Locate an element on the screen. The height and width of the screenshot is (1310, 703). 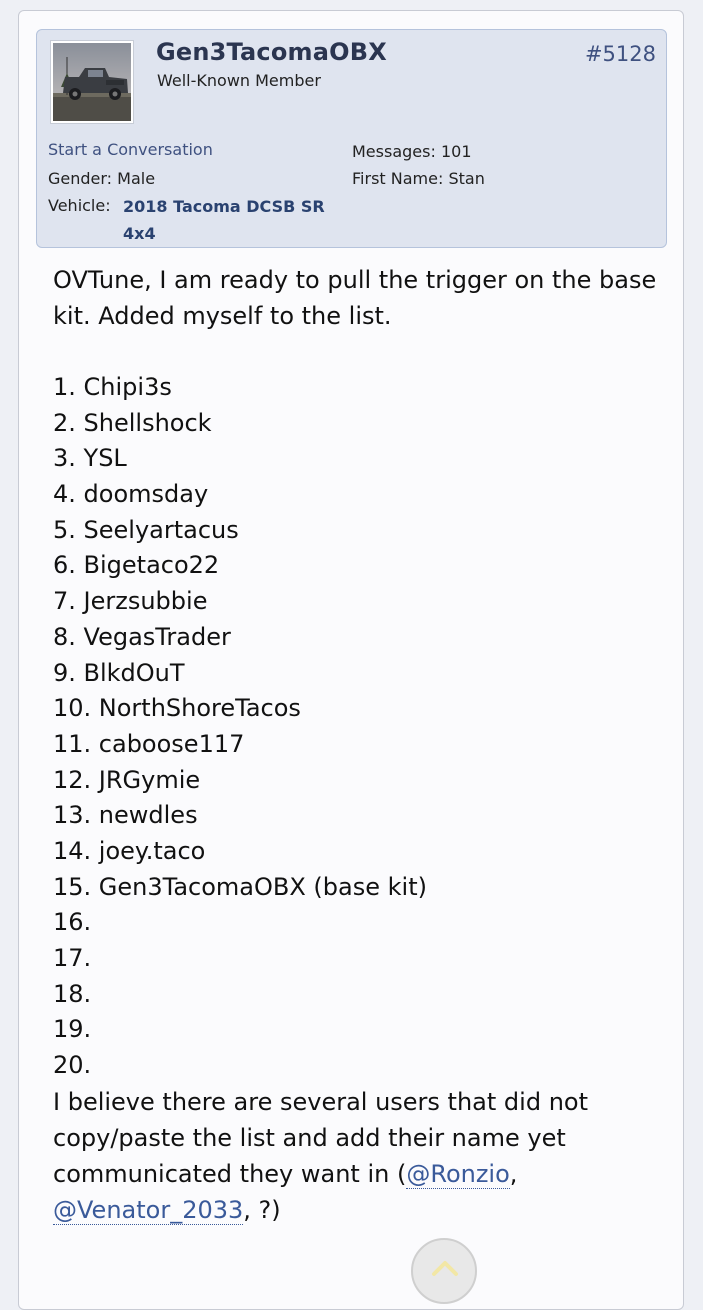
chevron-up-icon is located at coordinates (445, 1268).